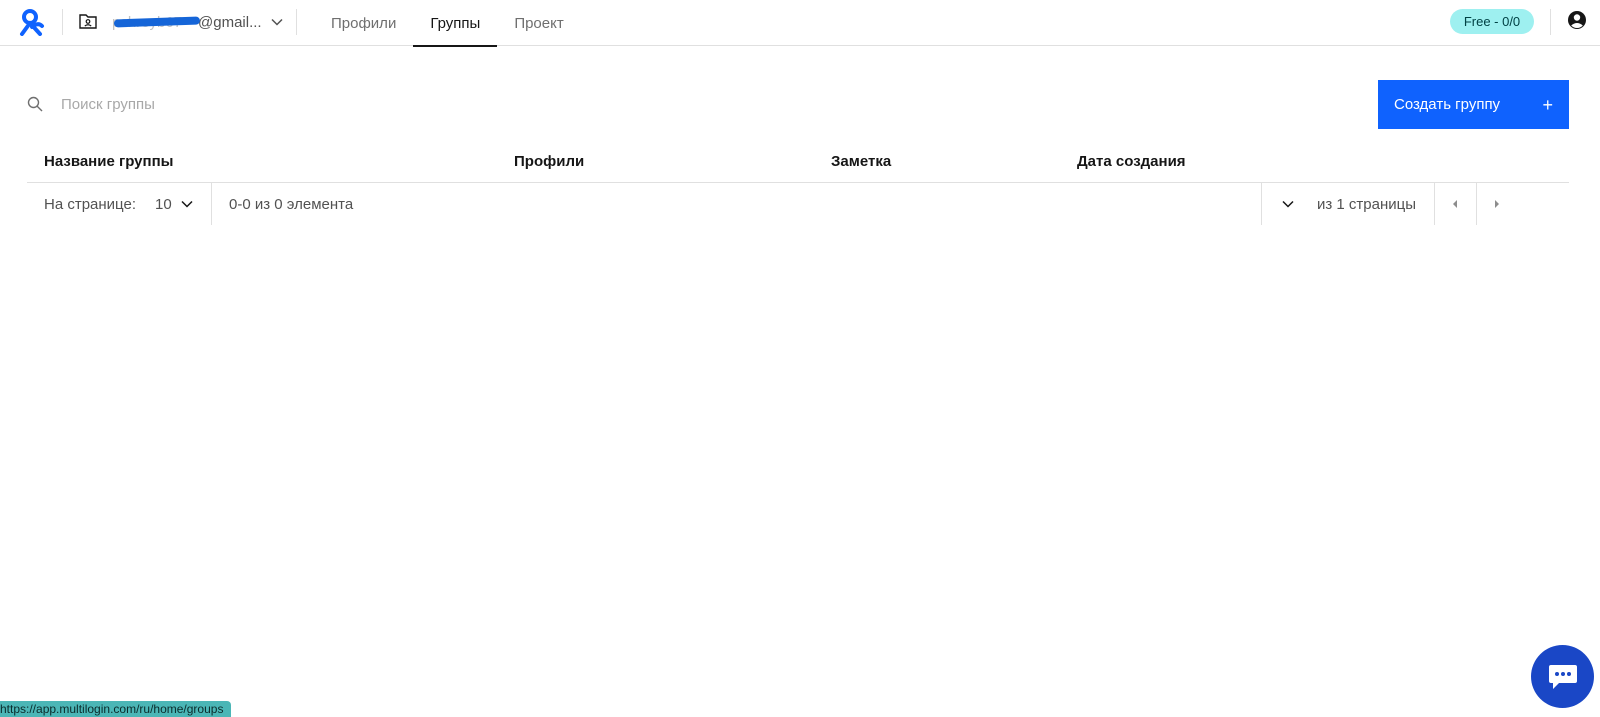  I want to click on caret-left-icon, so click(1455, 204).